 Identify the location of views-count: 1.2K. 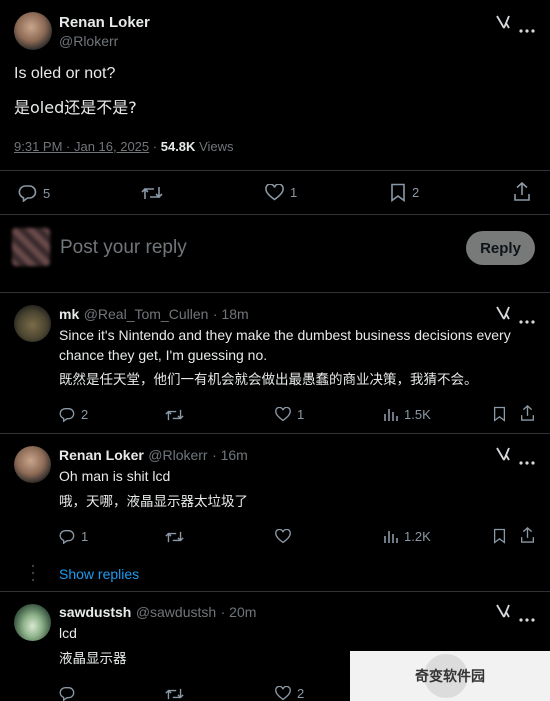
(417, 536).